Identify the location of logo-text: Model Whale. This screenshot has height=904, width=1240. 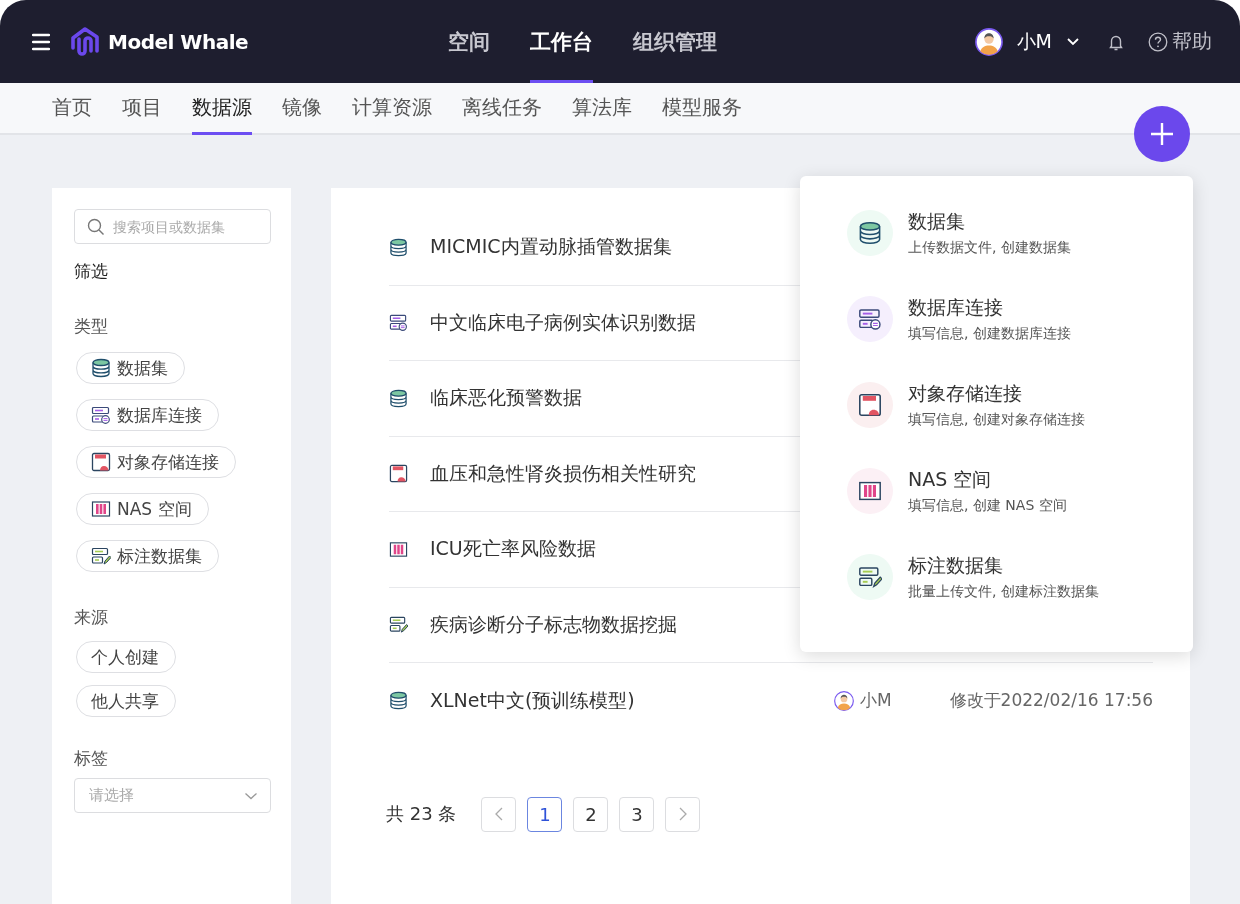
(178, 41).